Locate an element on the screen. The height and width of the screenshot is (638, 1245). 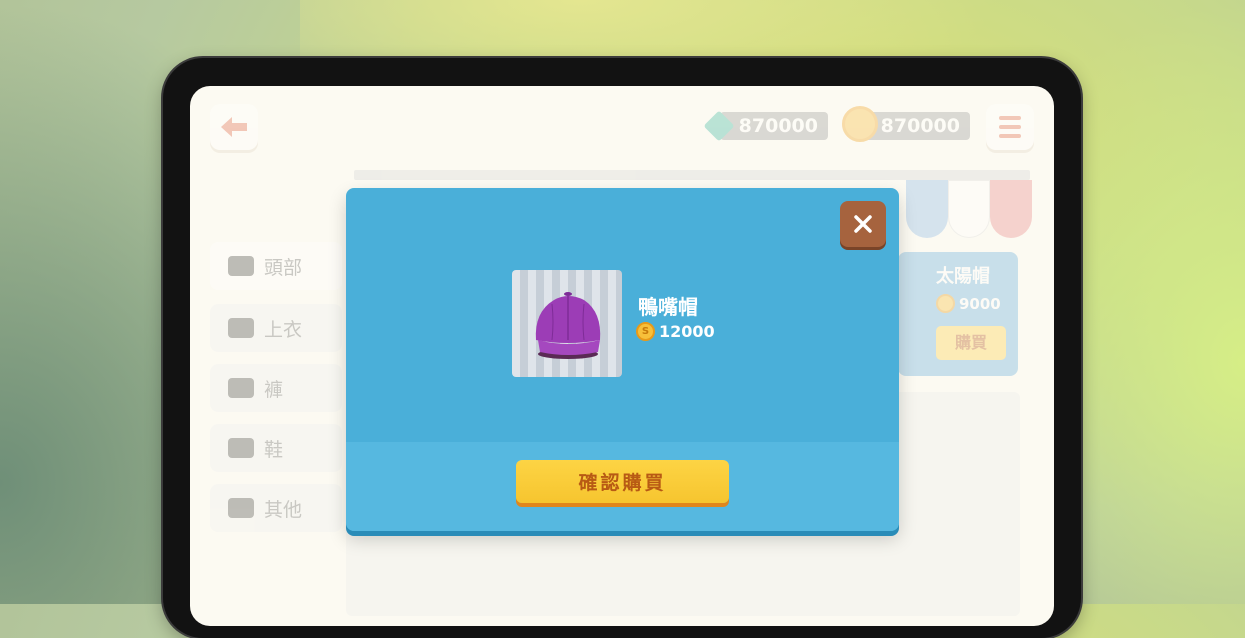
category-tab-shoes: 鞋 is located at coordinates (276, 448).